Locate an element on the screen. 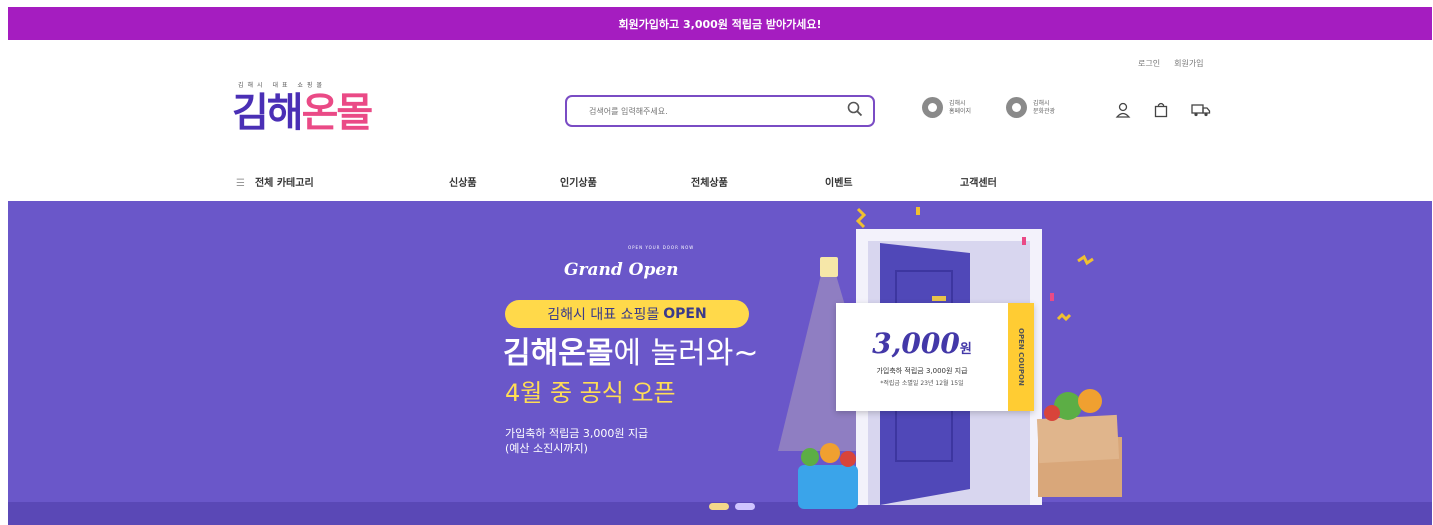 The height and width of the screenshot is (525, 1433). search-box is located at coordinates (720, 111).